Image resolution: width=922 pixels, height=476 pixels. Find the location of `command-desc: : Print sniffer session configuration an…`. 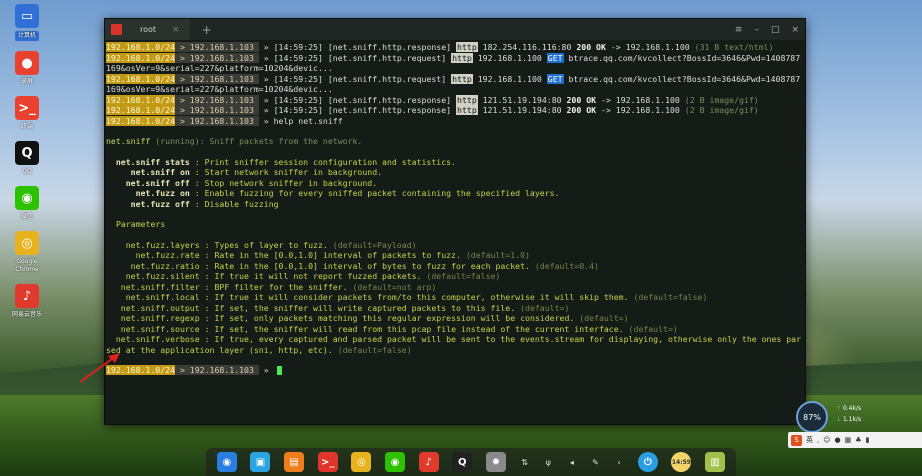

command-desc: : Print sniffer session configuration an… is located at coordinates (325, 161).